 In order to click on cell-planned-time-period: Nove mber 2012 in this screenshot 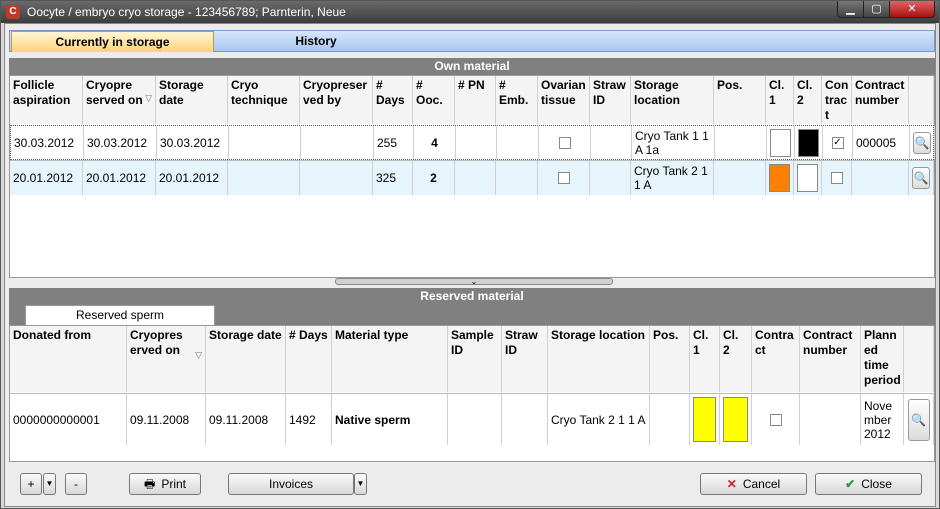, I will do `click(882, 419)`.